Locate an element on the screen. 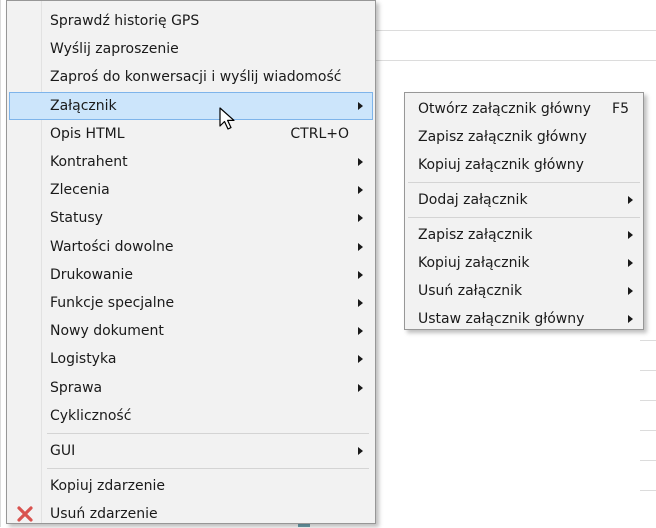 This screenshot has height=528, width=656. submenu-item-save-attachment: Zapisz załącznik is located at coordinates (524, 235).